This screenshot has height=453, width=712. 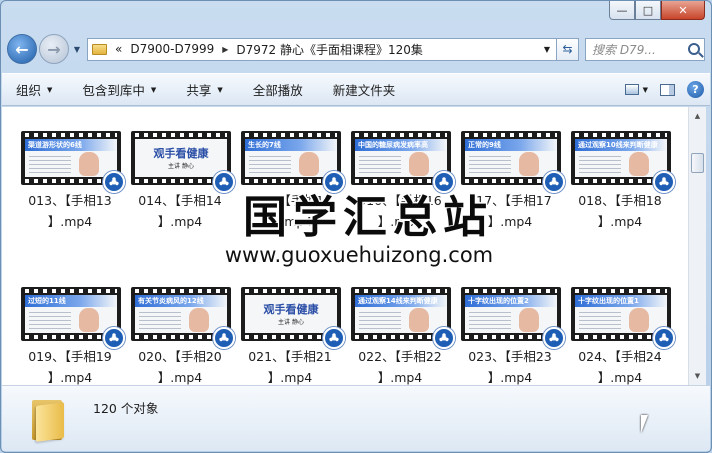 I want to click on file-item: 渠道游形状的6线 013、【手相13 】.mp4, so click(x=70, y=191).